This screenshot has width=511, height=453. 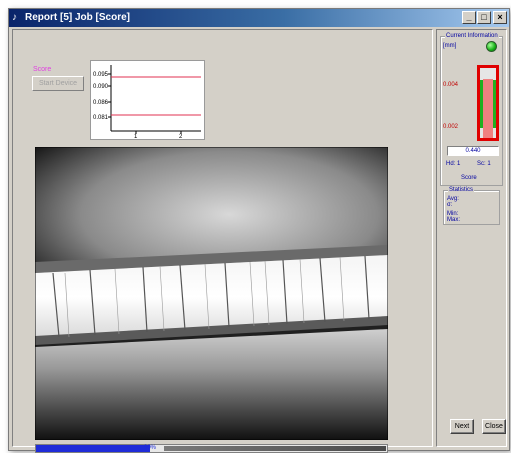 I want to click on score-label: Score, so click(x=42, y=69).